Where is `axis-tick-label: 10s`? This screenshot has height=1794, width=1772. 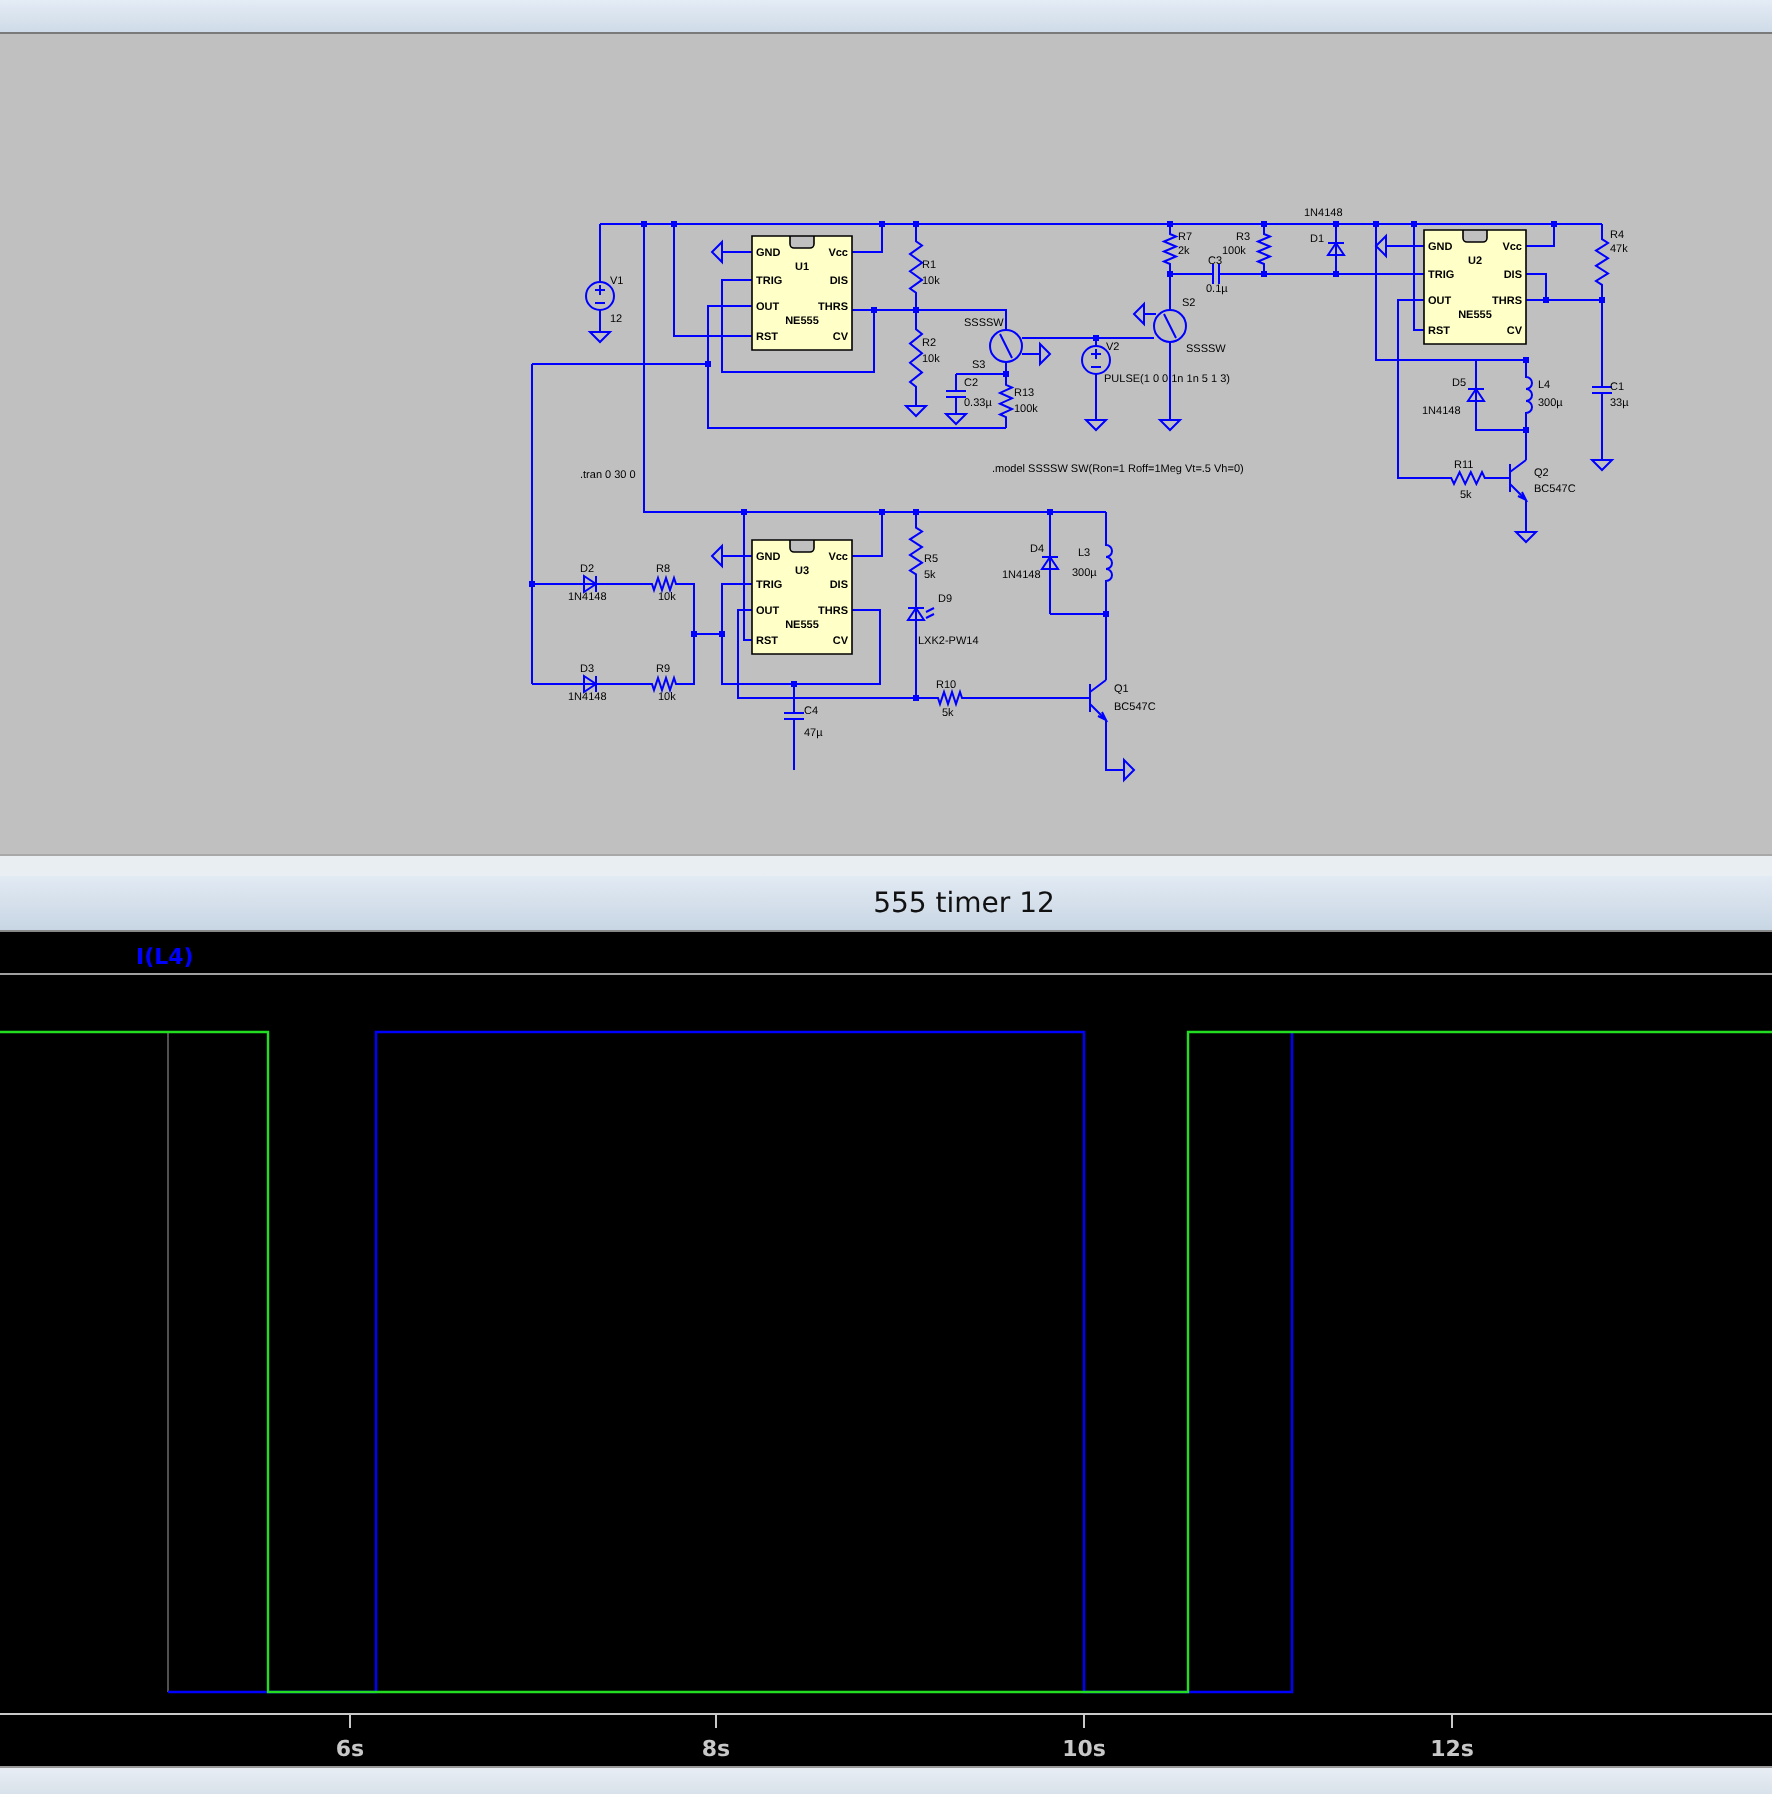
axis-tick-label: 10s is located at coordinates (1084, 1749).